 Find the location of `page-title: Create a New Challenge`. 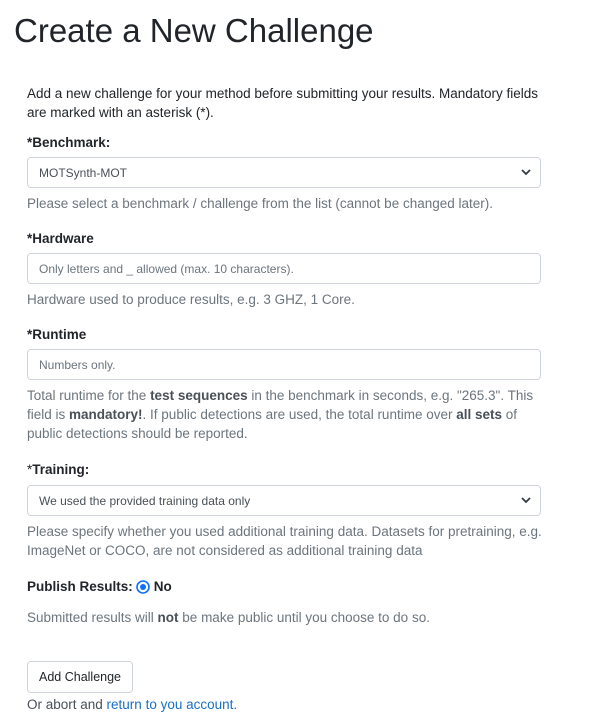

page-title: Create a New Challenge is located at coordinates (194, 30).